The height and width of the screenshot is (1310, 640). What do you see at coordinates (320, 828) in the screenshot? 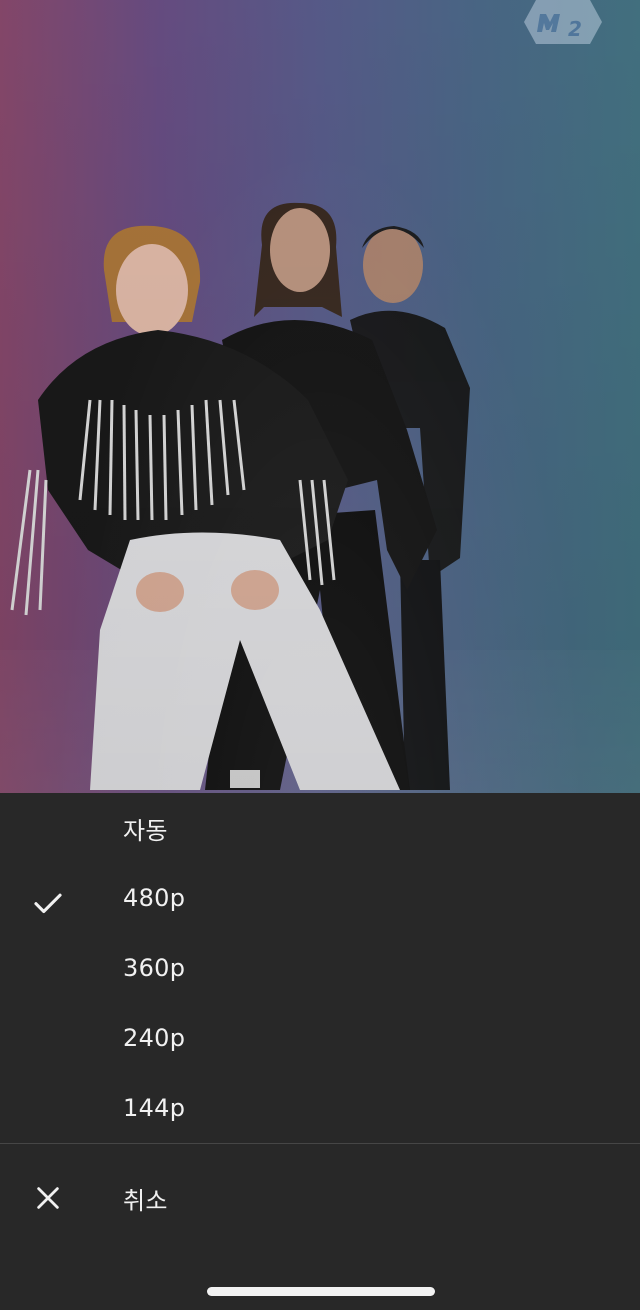
I see `quality-option-auto: 자동` at bounding box center [320, 828].